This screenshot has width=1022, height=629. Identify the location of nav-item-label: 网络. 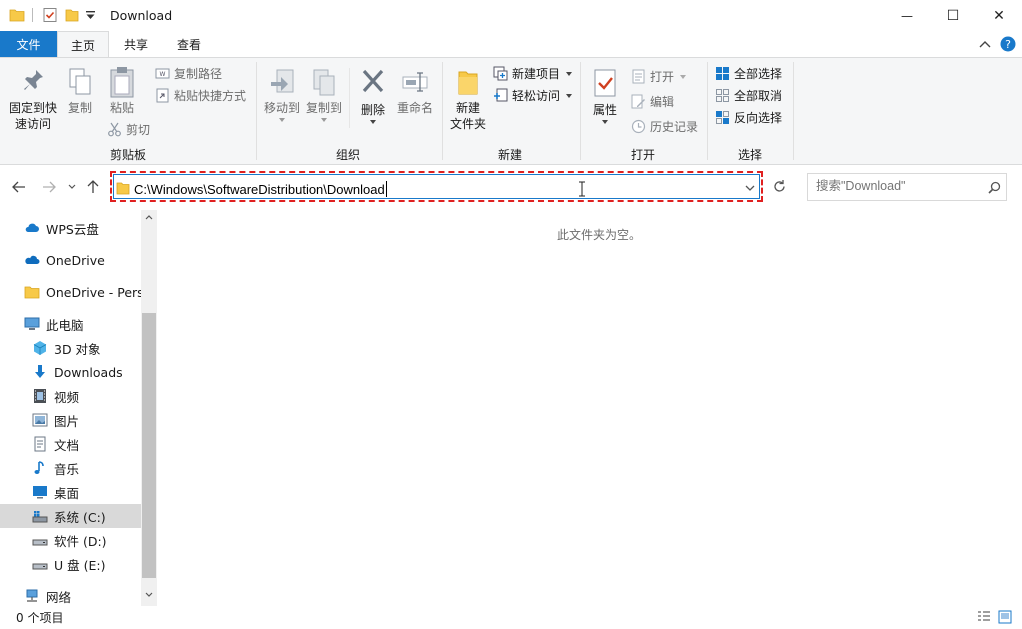
(59, 597).